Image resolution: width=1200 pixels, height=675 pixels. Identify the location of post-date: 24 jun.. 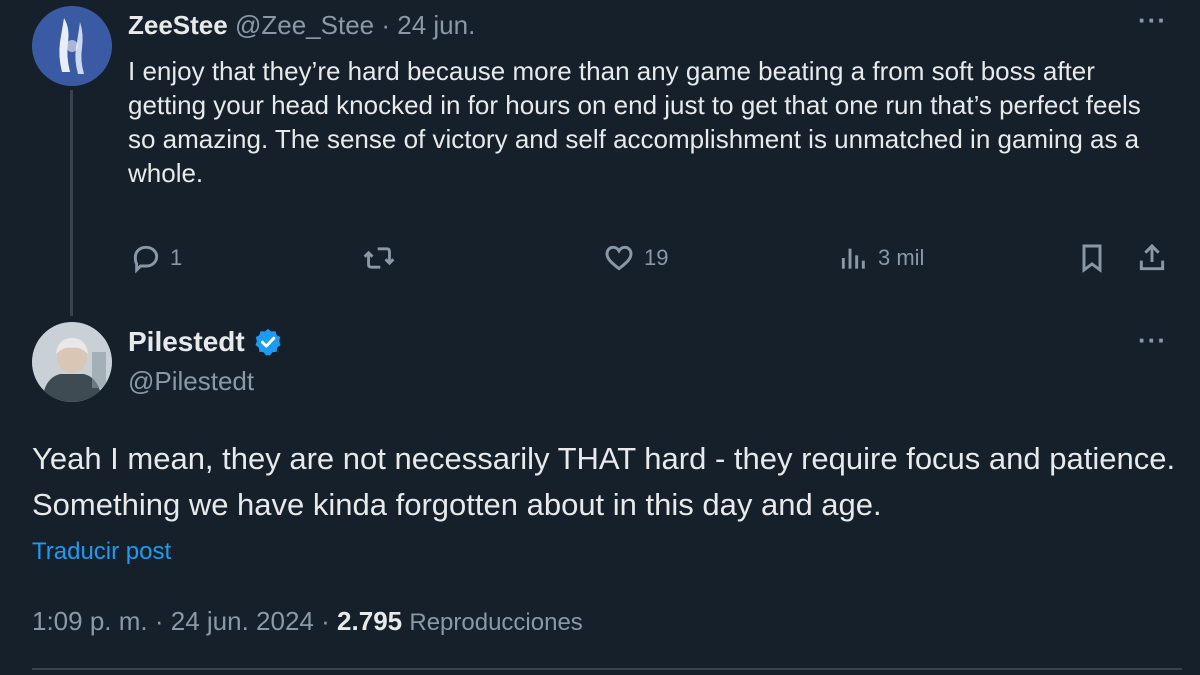
(436, 25).